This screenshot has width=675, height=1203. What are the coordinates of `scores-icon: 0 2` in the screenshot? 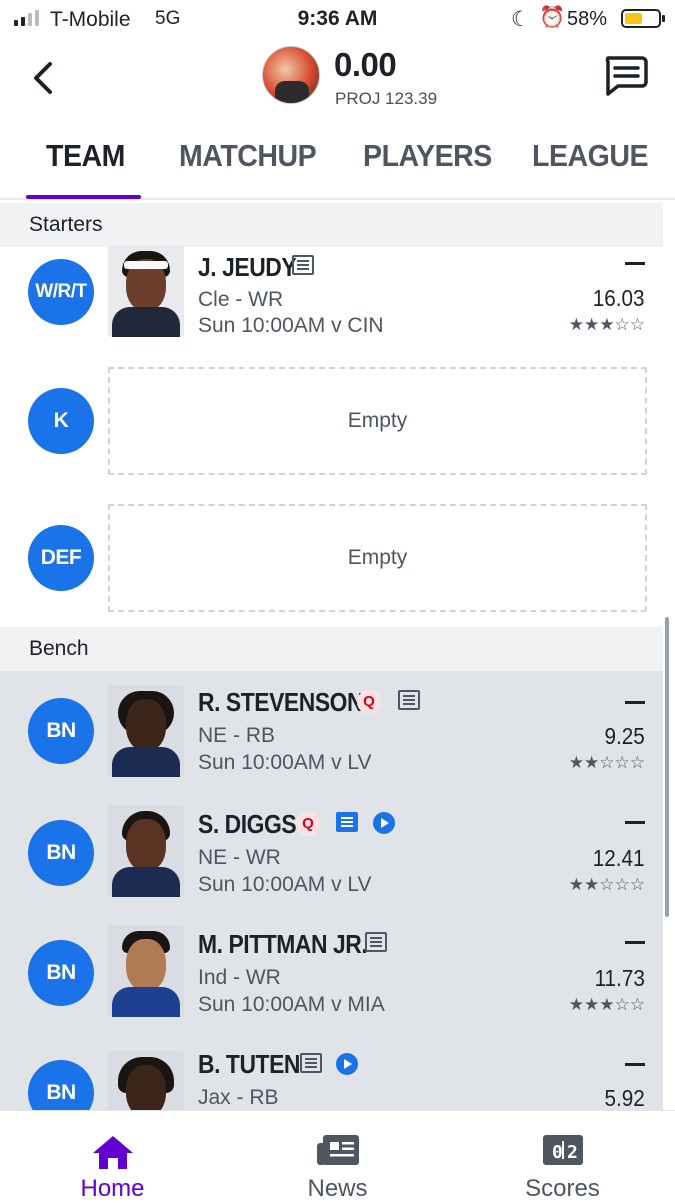 It's located at (562, 1150).